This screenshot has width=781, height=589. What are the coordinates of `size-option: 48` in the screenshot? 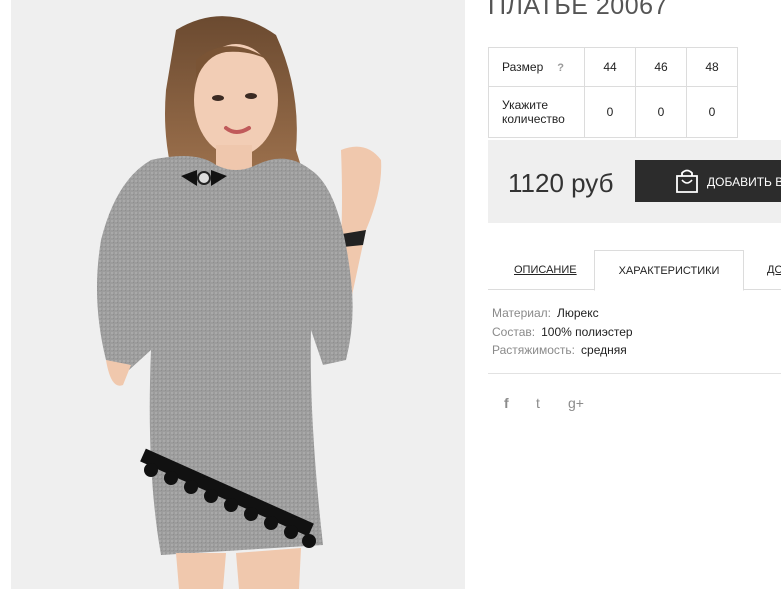 It's located at (712, 67).